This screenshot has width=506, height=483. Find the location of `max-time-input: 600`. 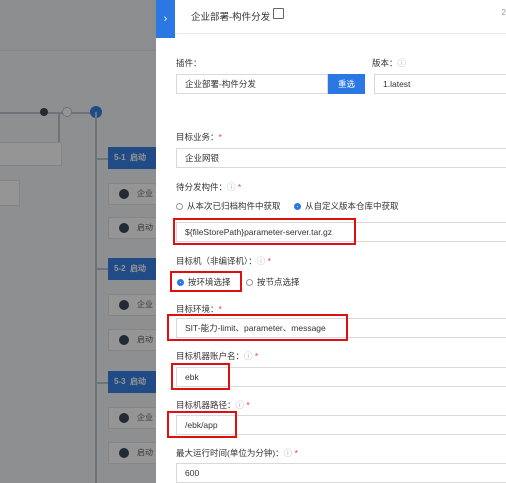

max-time-input: 600 is located at coordinates (341, 473).